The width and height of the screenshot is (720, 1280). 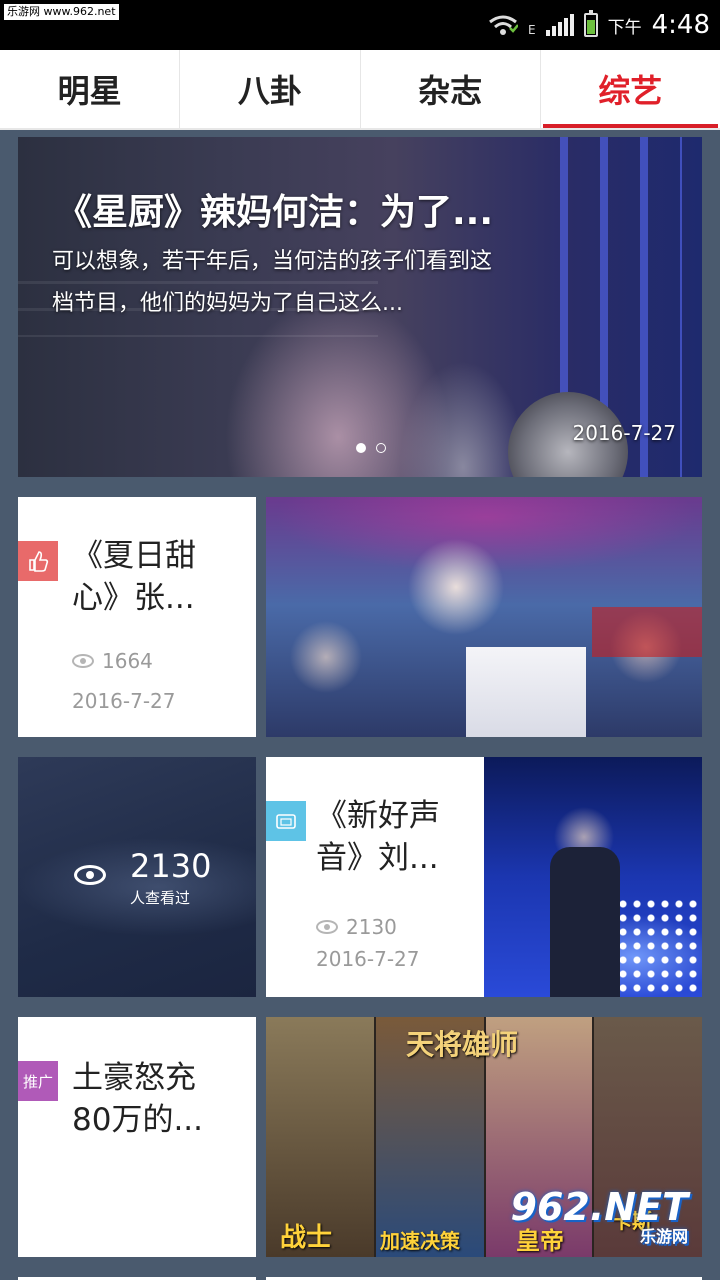 What do you see at coordinates (360, 25) in the screenshot?
I see `status-bar: 乐游网 www.962.net E 下午 4:48` at bounding box center [360, 25].